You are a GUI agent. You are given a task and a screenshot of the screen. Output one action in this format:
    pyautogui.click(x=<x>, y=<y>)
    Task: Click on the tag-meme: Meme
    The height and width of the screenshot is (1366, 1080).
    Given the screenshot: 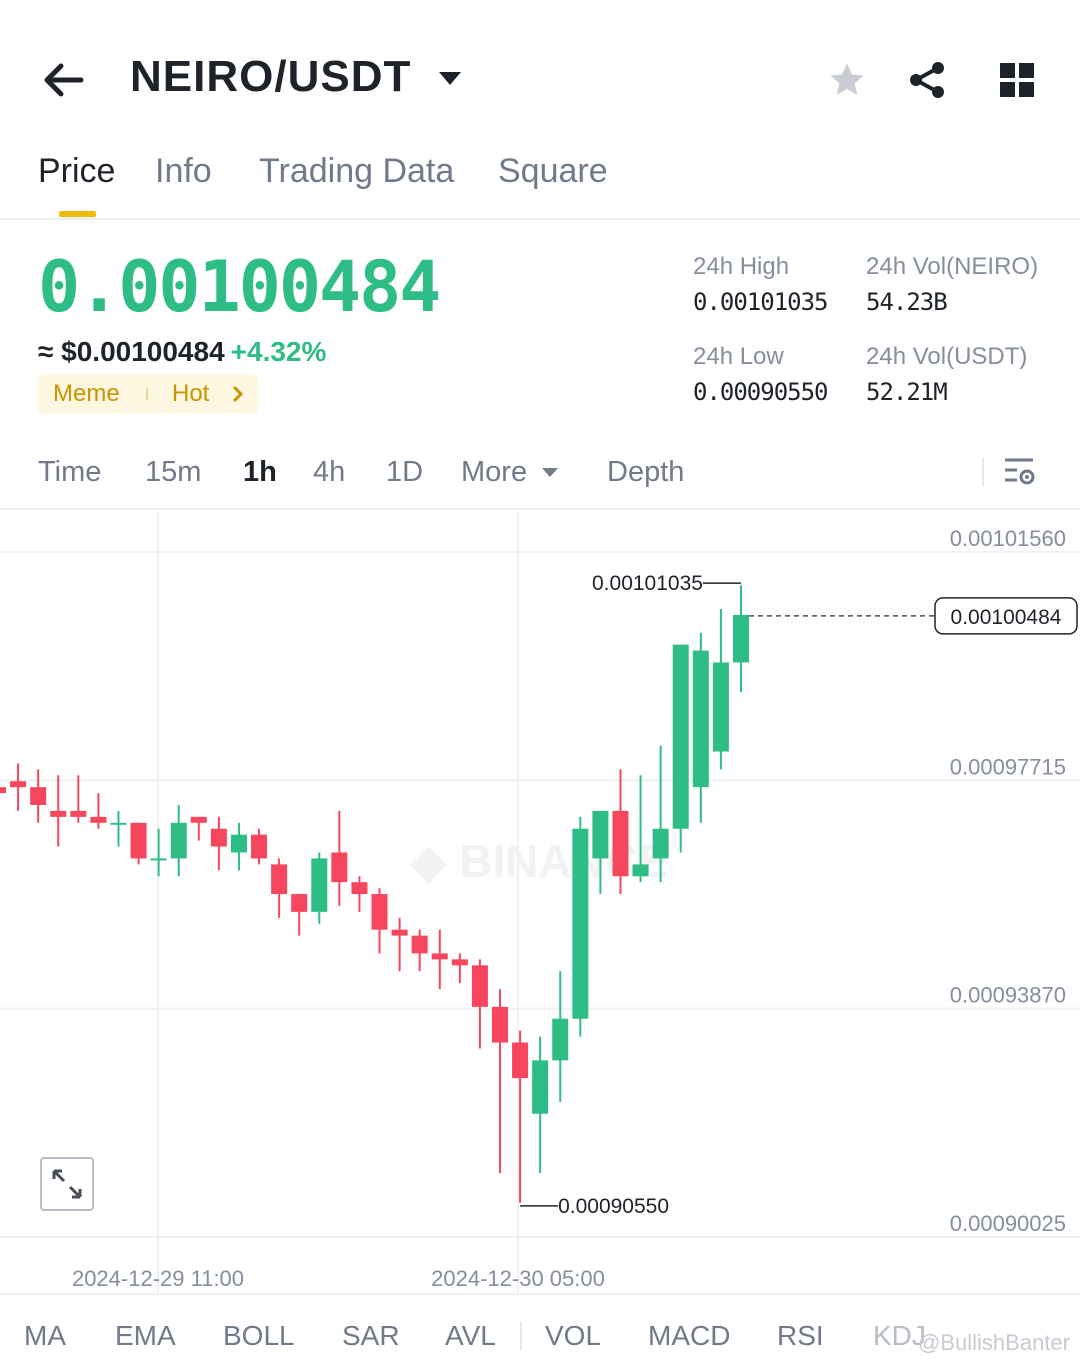 What is the action you would take?
    pyautogui.click(x=86, y=394)
    